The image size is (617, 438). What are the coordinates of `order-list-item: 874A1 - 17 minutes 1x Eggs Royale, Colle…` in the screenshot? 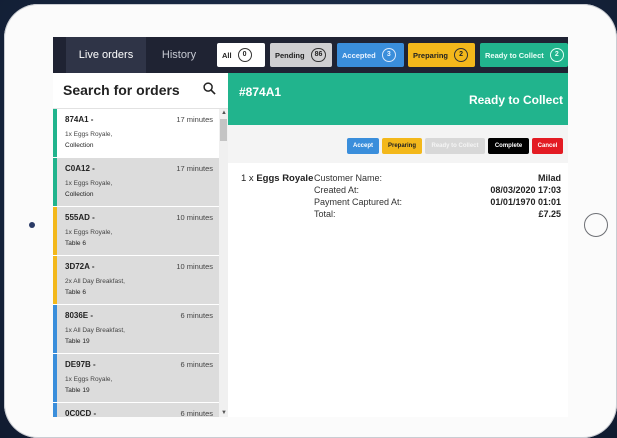 It's located at (136, 133).